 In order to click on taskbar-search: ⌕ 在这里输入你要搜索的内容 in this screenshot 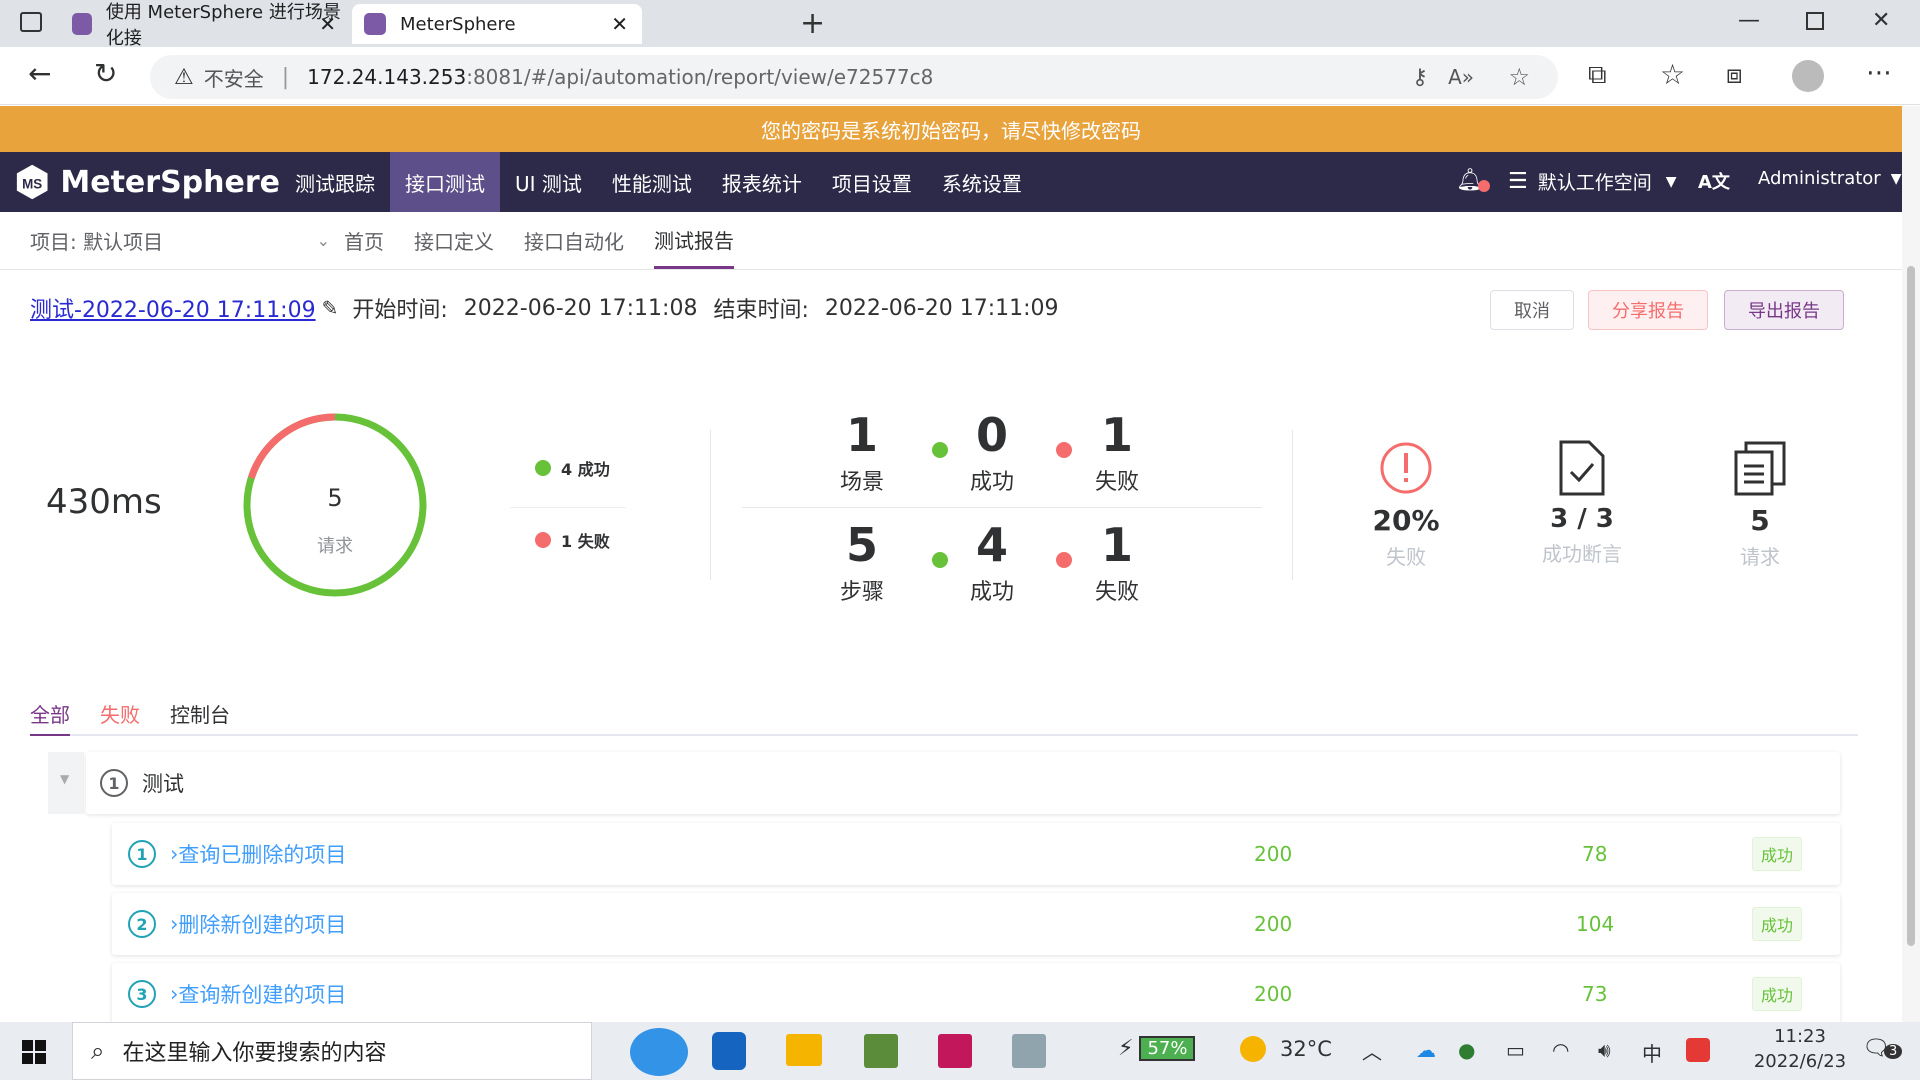, I will do `click(332, 1051)`.